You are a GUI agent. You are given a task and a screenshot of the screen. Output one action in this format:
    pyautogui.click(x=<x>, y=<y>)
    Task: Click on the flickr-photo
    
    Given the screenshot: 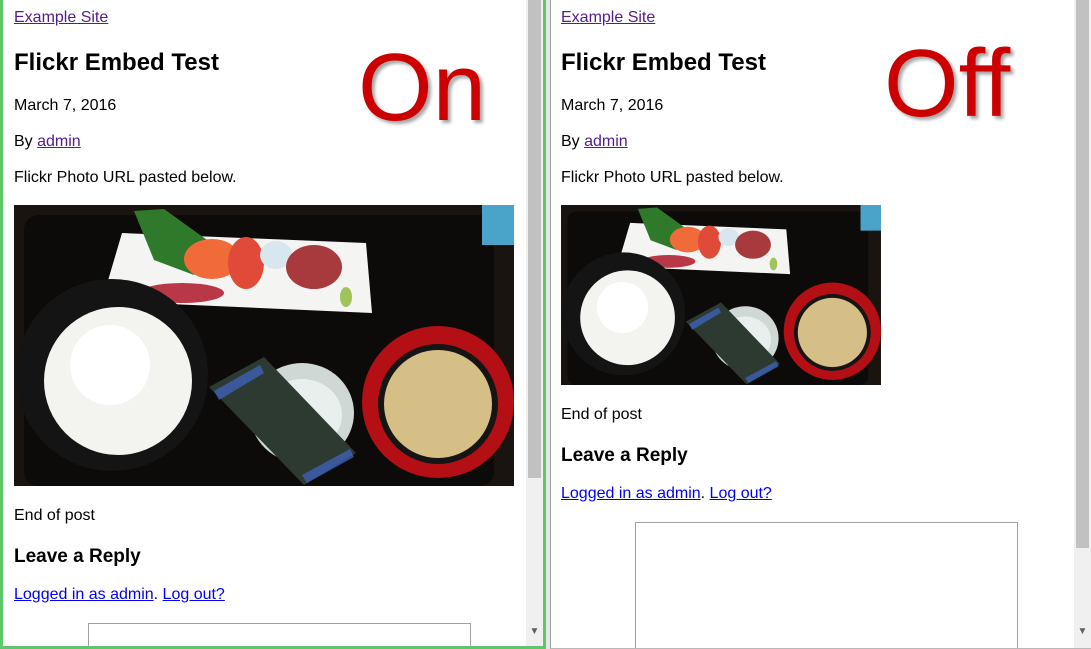 What is the action you would take?
    pyautogui.click(x=721, y=295)
    